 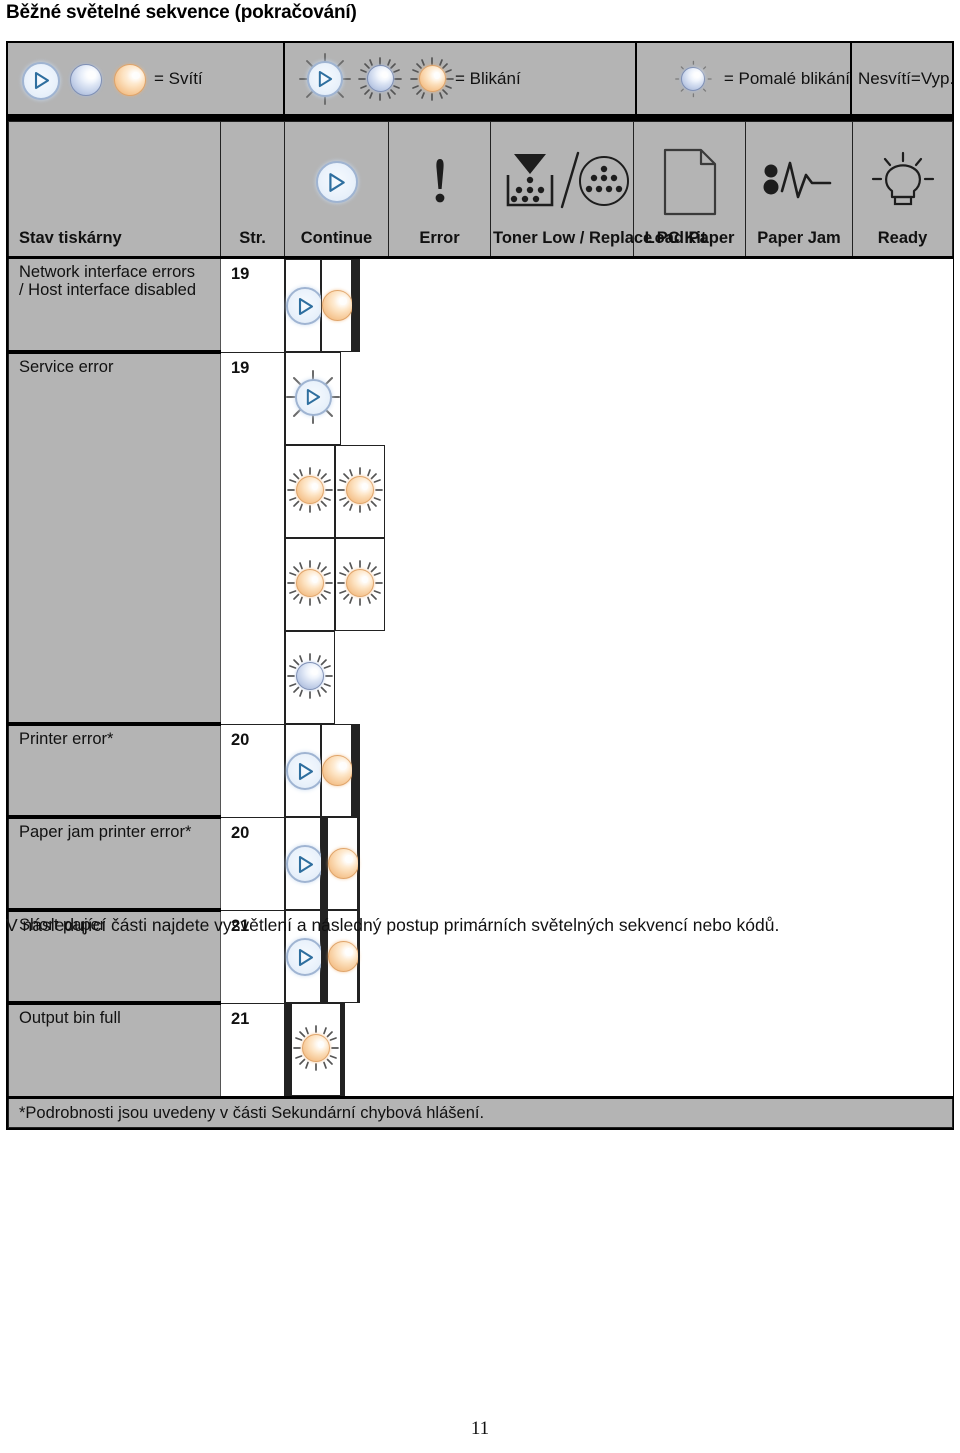 I want to click on column-header-load-paper: Load Paper, so click(x=689, y=190).